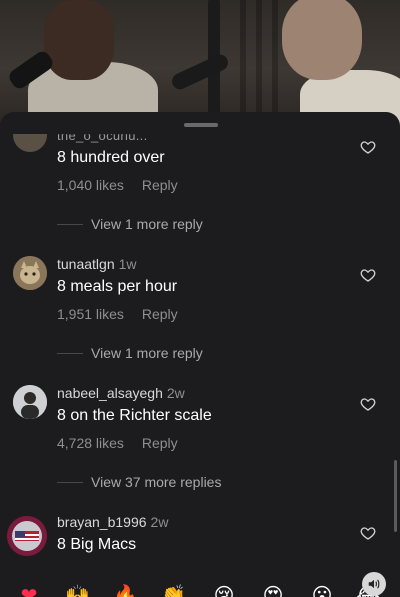 The height and width of the screenshot is (597, 400). Describe the element at coordinates (79, 40) in the screenshot. I see `host-left-head` at that location.